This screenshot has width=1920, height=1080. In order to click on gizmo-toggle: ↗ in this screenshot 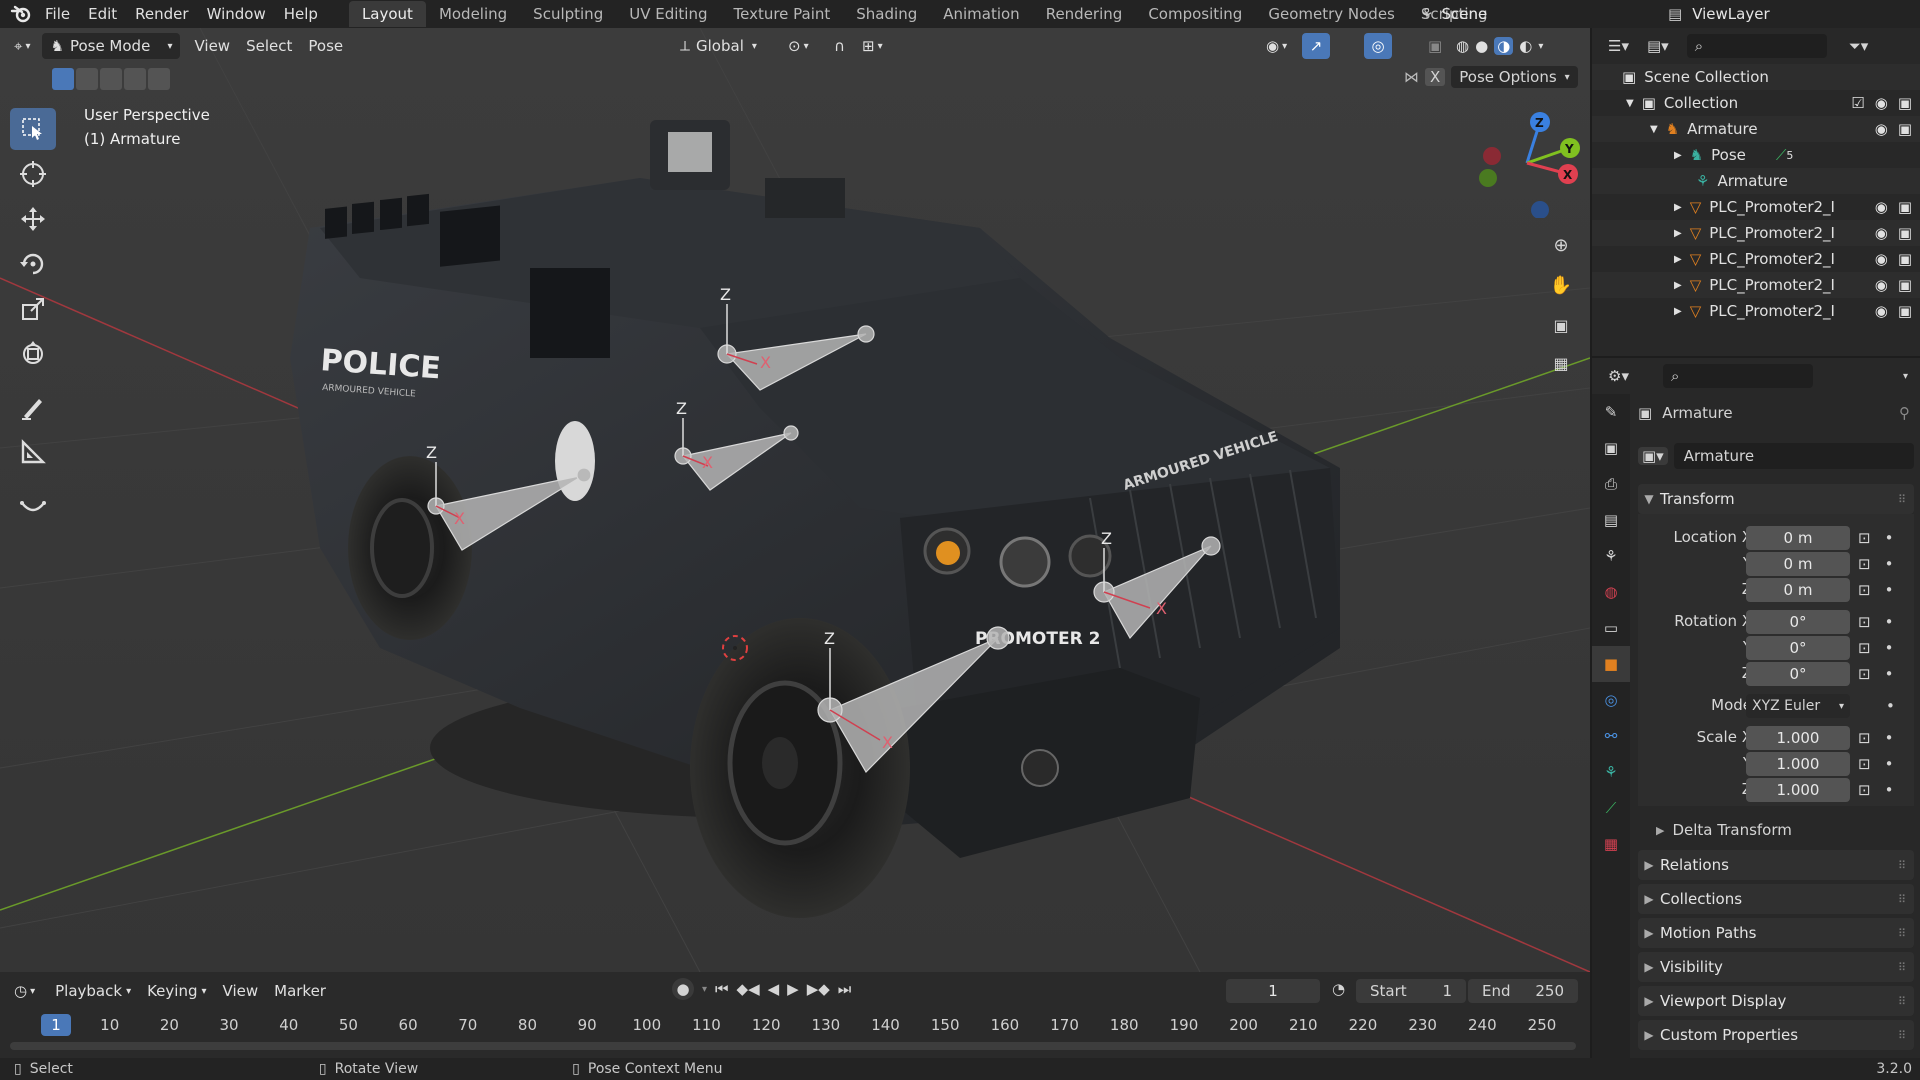, I will do `click(1316, 46)`.